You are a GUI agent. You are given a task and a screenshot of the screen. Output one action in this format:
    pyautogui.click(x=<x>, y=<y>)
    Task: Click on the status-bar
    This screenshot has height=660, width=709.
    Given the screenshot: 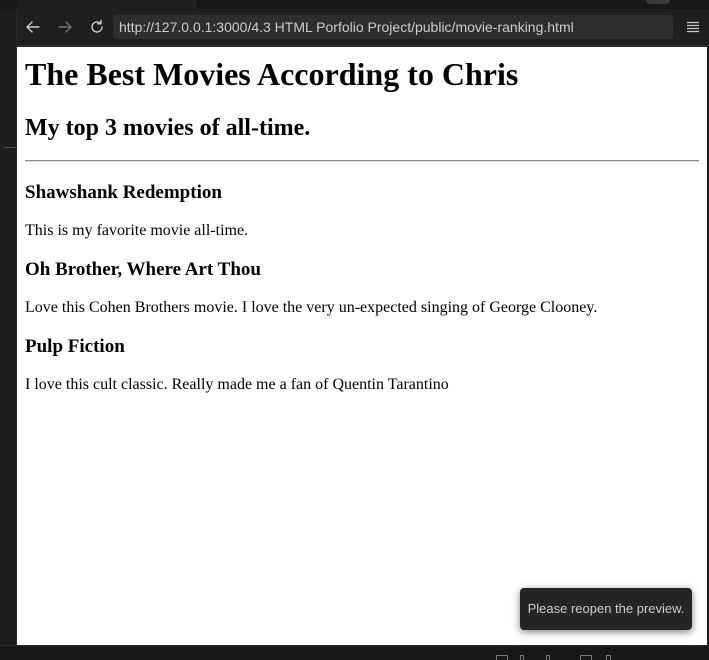 What is the action you would take?
    pyautogui.click(x=354, y=652)
    